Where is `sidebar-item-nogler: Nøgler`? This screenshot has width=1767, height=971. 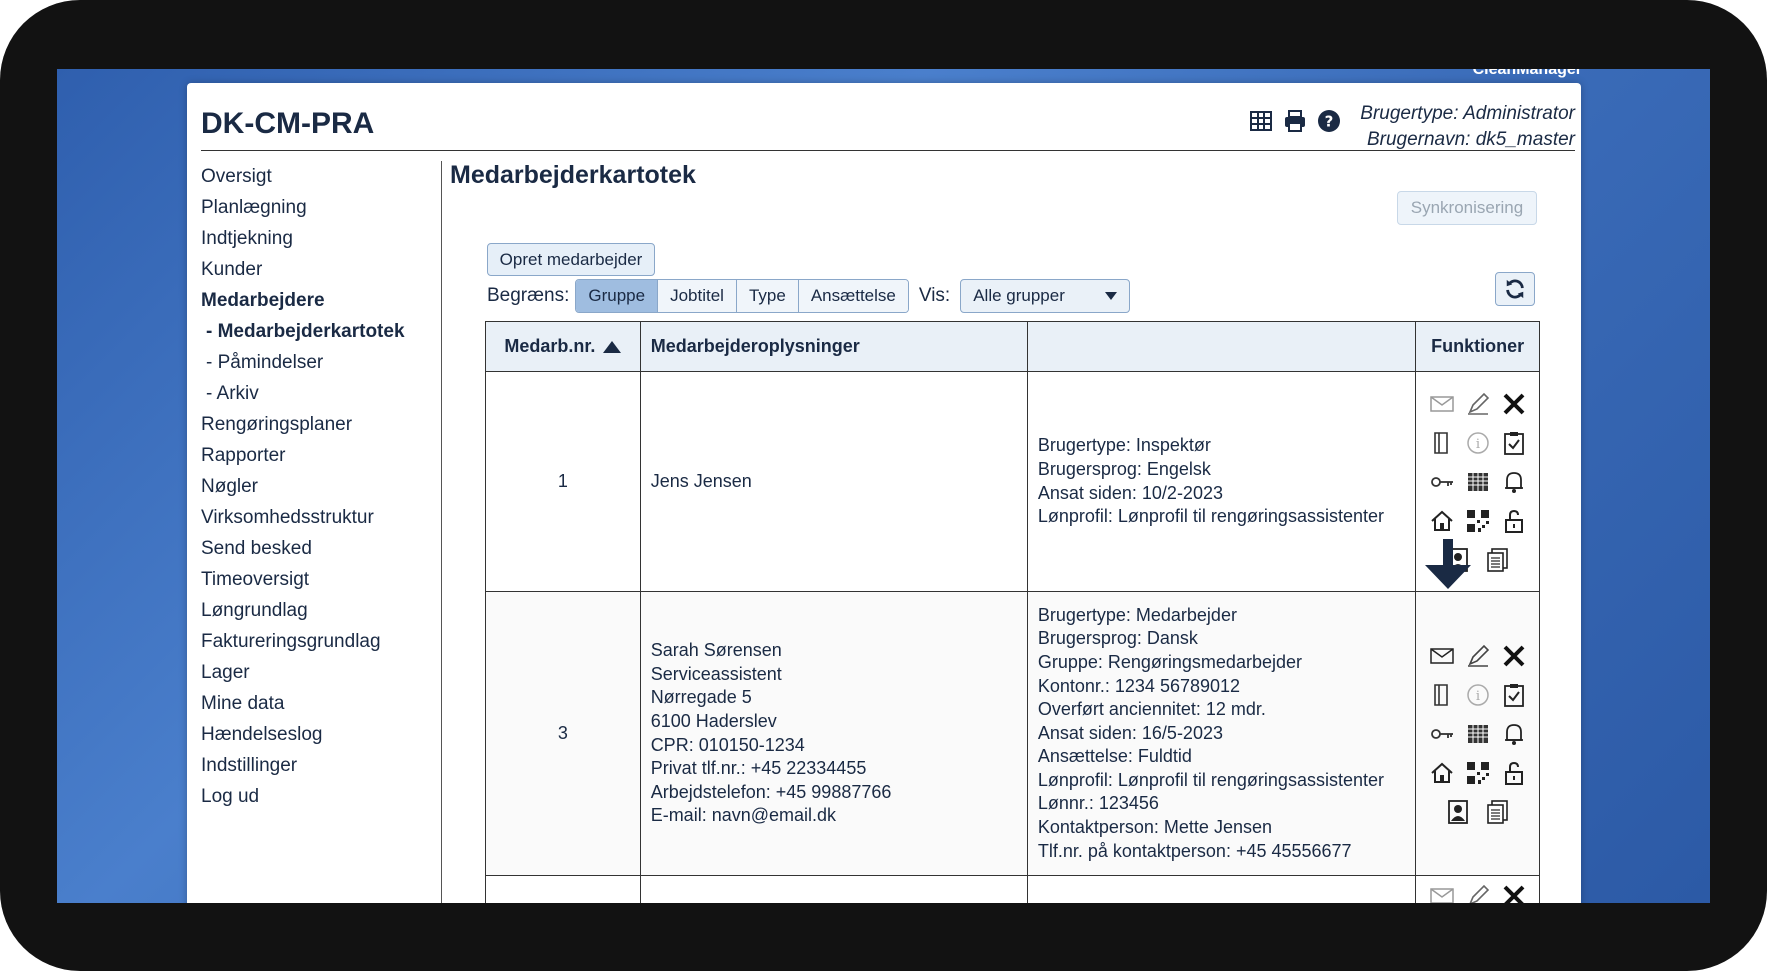
sidebar-item-nogler: Nøgler is located at coordinates (321, 486).